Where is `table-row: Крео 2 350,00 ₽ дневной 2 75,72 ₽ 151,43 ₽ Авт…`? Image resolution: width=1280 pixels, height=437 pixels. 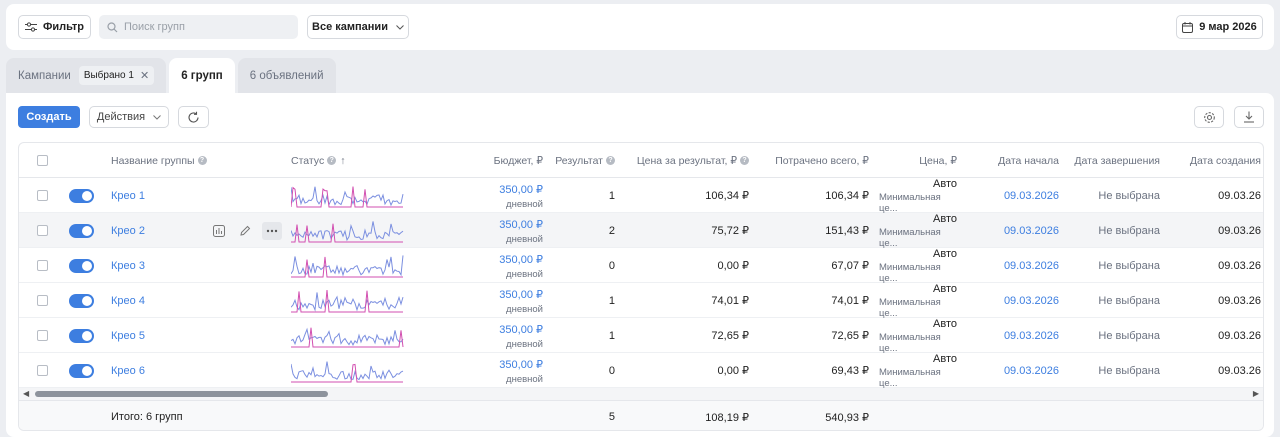 table-row: Крео 2 350,00 ₽ дневной 2 75,72 ₽ 151,43 ₽ Авт… is located at coordinates (641, 231).